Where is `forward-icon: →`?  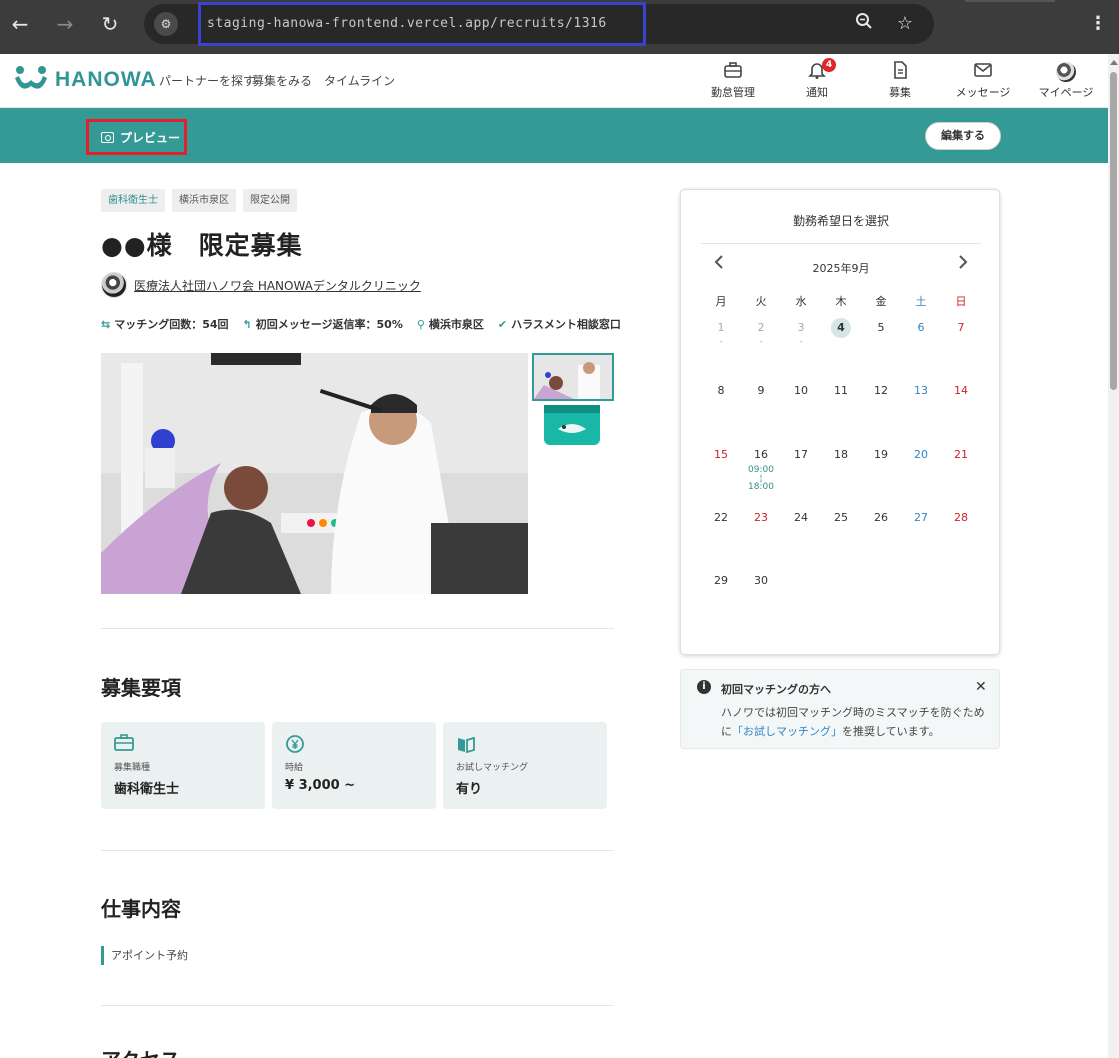 forward-icon: → is located at coordinates (65, 24).